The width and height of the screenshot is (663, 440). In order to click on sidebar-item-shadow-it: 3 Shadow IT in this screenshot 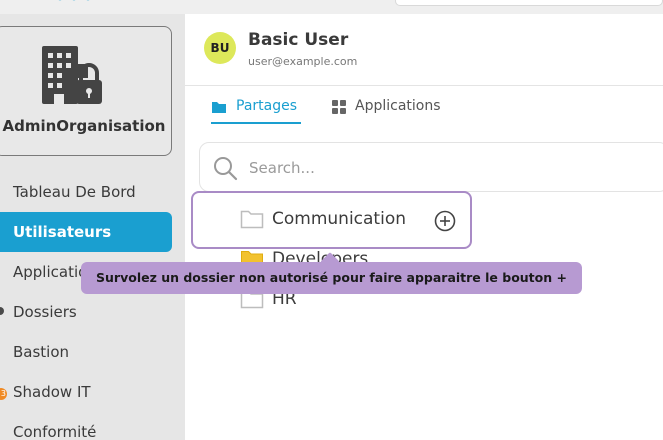, I will do `click(86, 392)`.